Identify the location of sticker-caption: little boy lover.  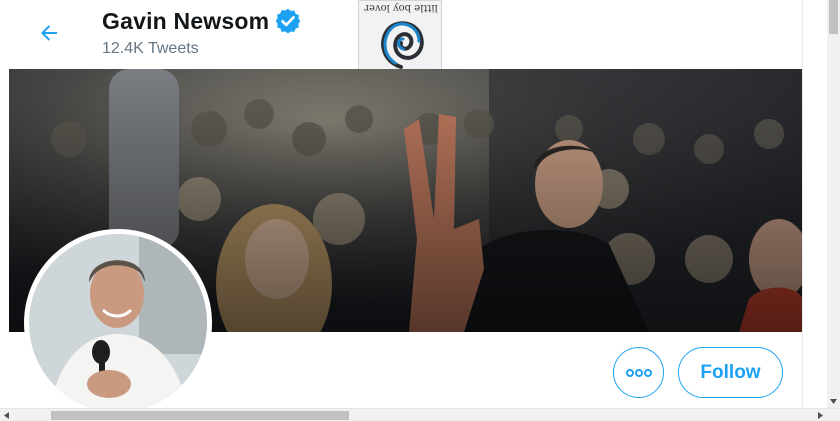
(401, 7).